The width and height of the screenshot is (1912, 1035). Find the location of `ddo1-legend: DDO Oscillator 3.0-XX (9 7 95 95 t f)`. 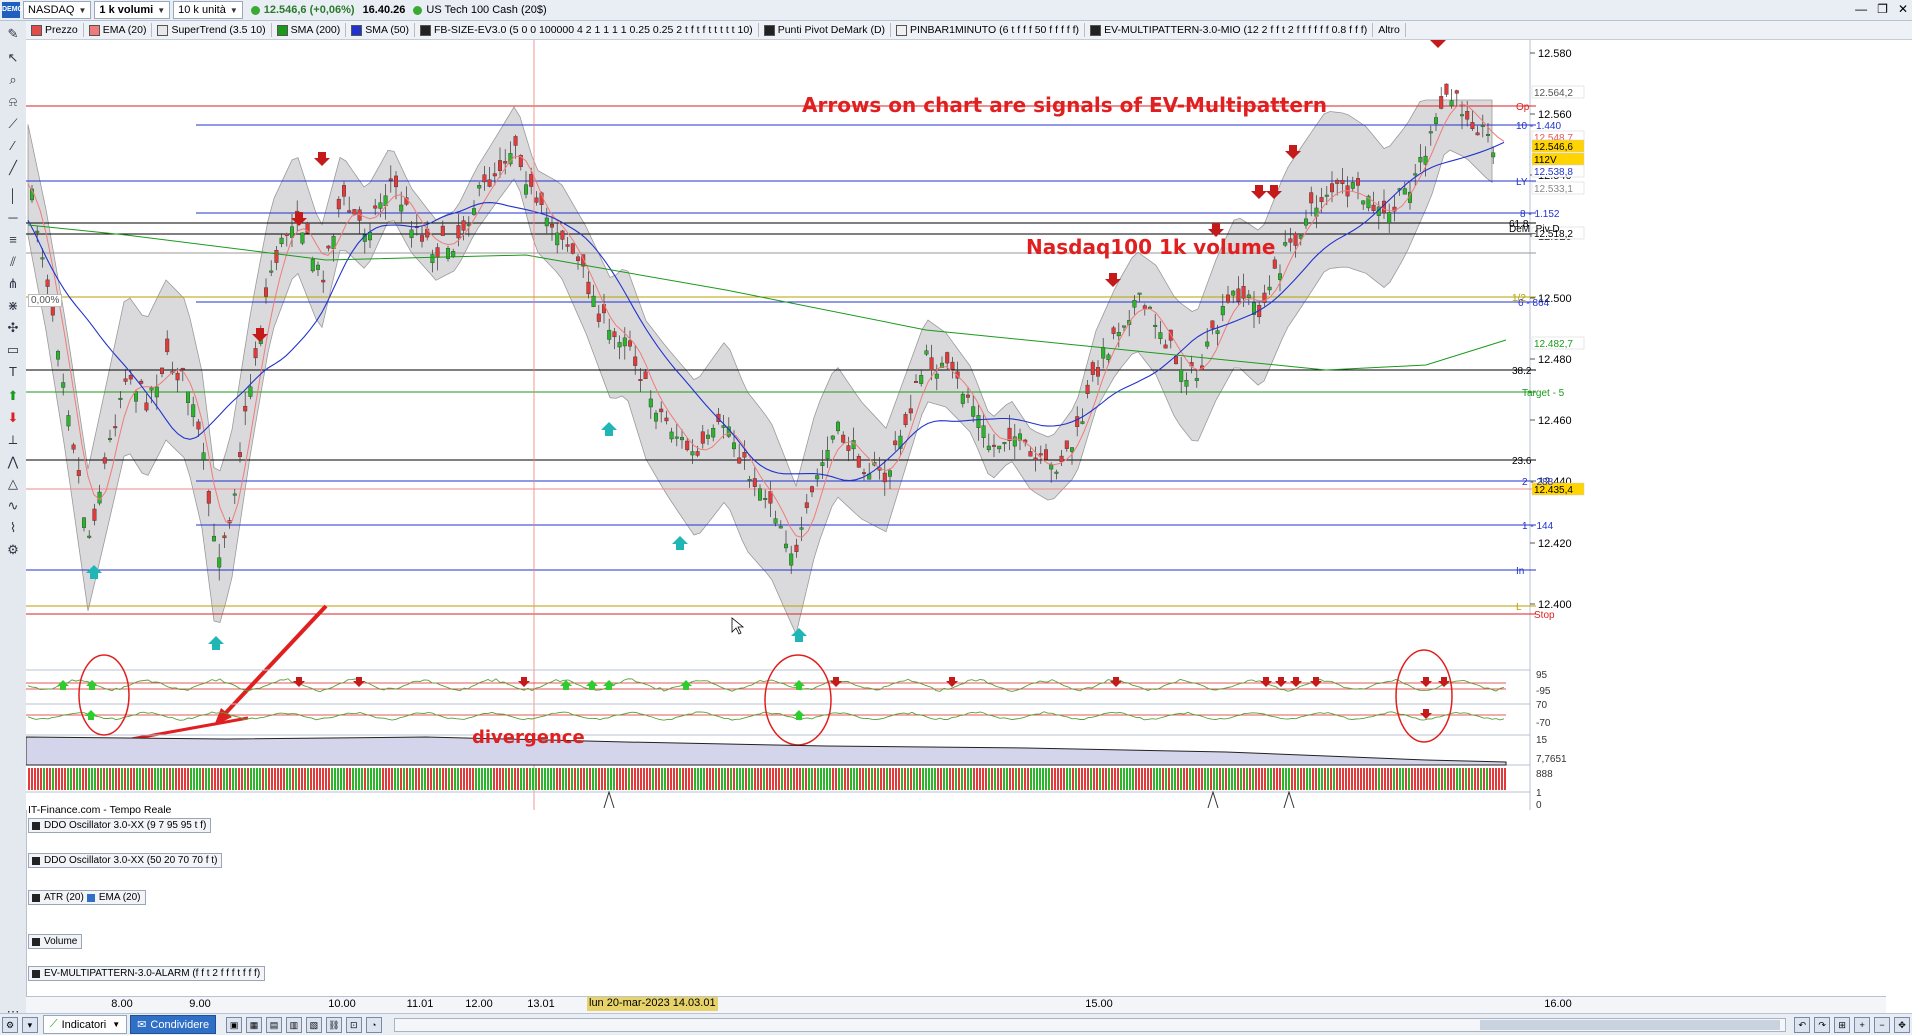

ddo1-legend: DDO Oscillator 3.0-XX (9 7 95 95 t f) is located at coordinates (120, 825).